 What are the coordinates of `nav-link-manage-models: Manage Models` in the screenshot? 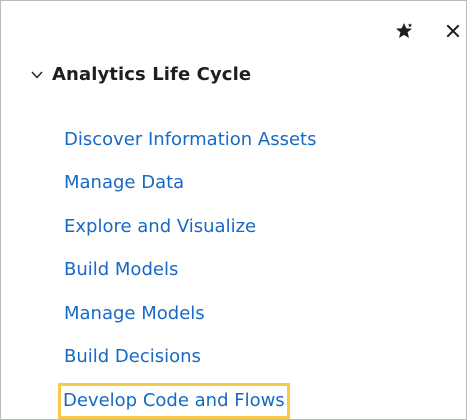 It's located at (134, 314).